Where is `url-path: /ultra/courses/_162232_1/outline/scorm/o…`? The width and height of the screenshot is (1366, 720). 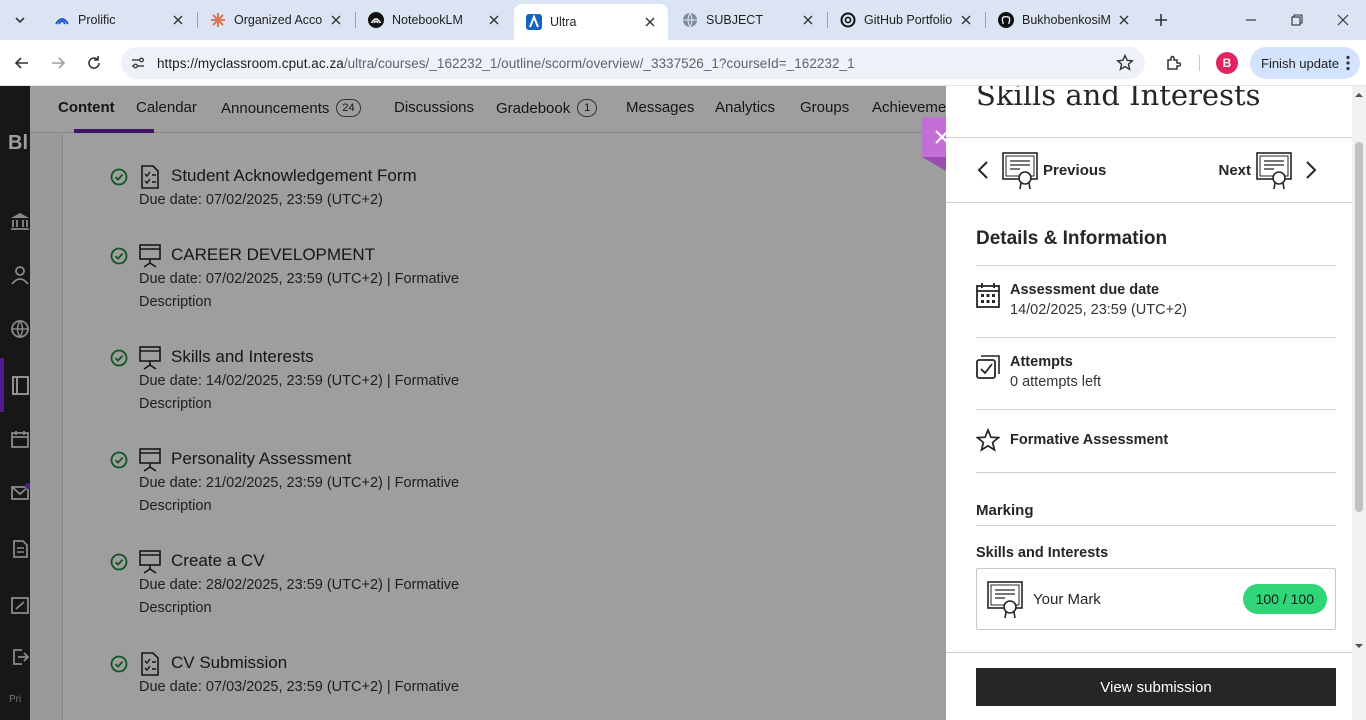
url-path: /ultra/courses/_162232_1/outline/scorm/o… is located at coordinates (599, 63).